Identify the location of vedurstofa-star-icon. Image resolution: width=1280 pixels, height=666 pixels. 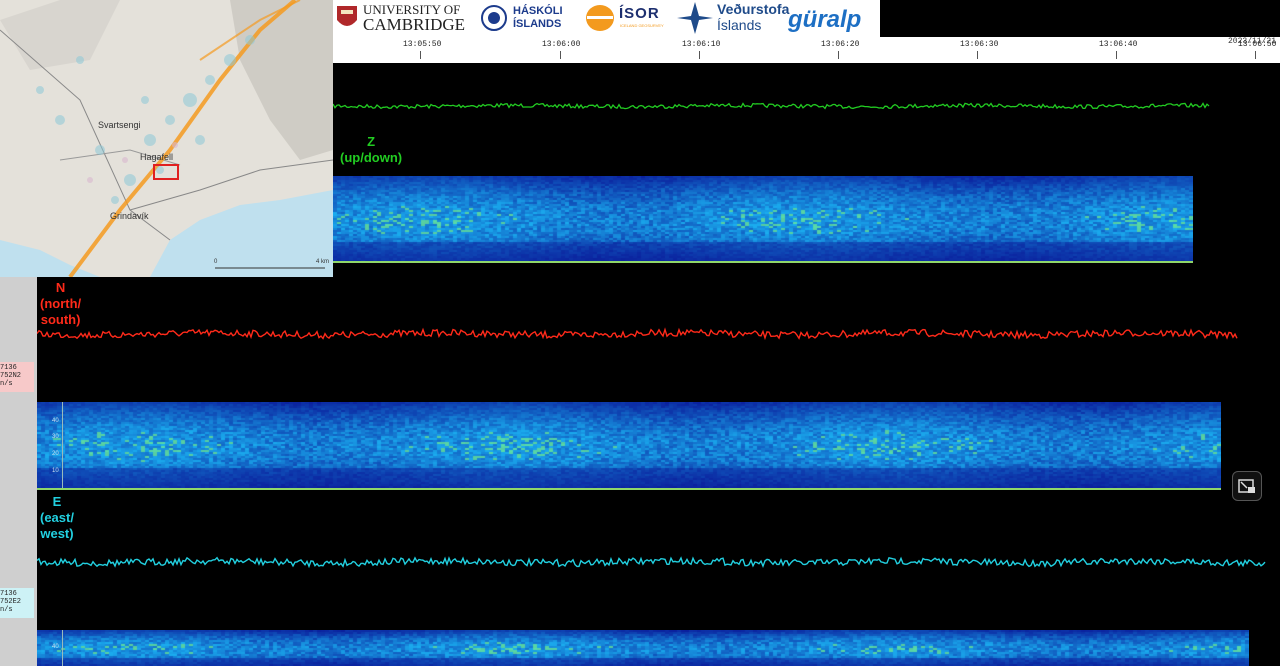
(695, 18).